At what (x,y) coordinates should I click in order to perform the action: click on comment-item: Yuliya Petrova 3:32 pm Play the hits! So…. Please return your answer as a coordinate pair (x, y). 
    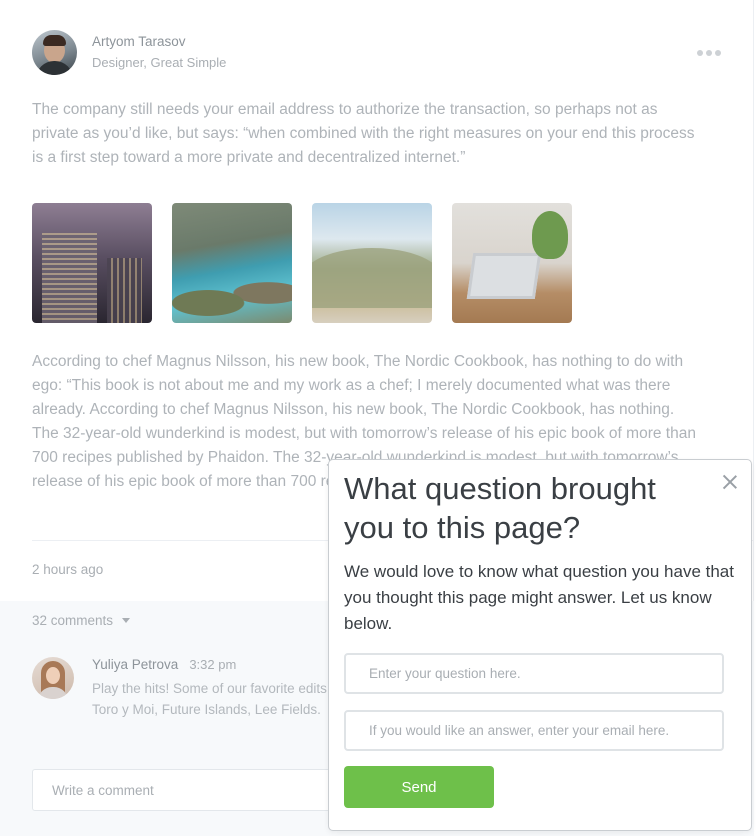
    Looking at the image, I should click on (182, 688).